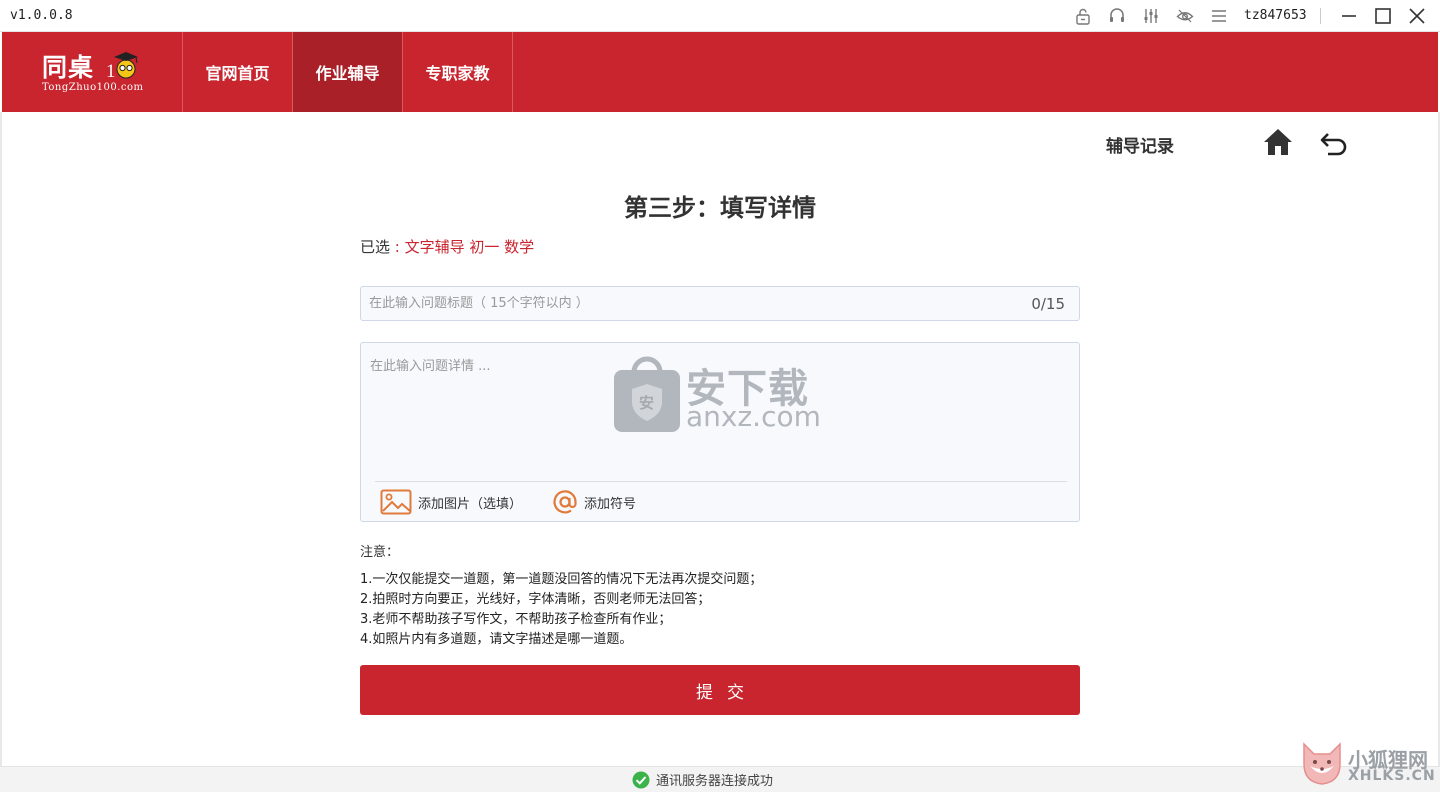 Image resolution: width=1440 pixels, height=792 pixels. Describe the element at coordinates (535, 599) in the screenshot. I see `note-item: 2.拍照时方向要正，光线好，字体清晰，否则老师无法回答；` at that location.